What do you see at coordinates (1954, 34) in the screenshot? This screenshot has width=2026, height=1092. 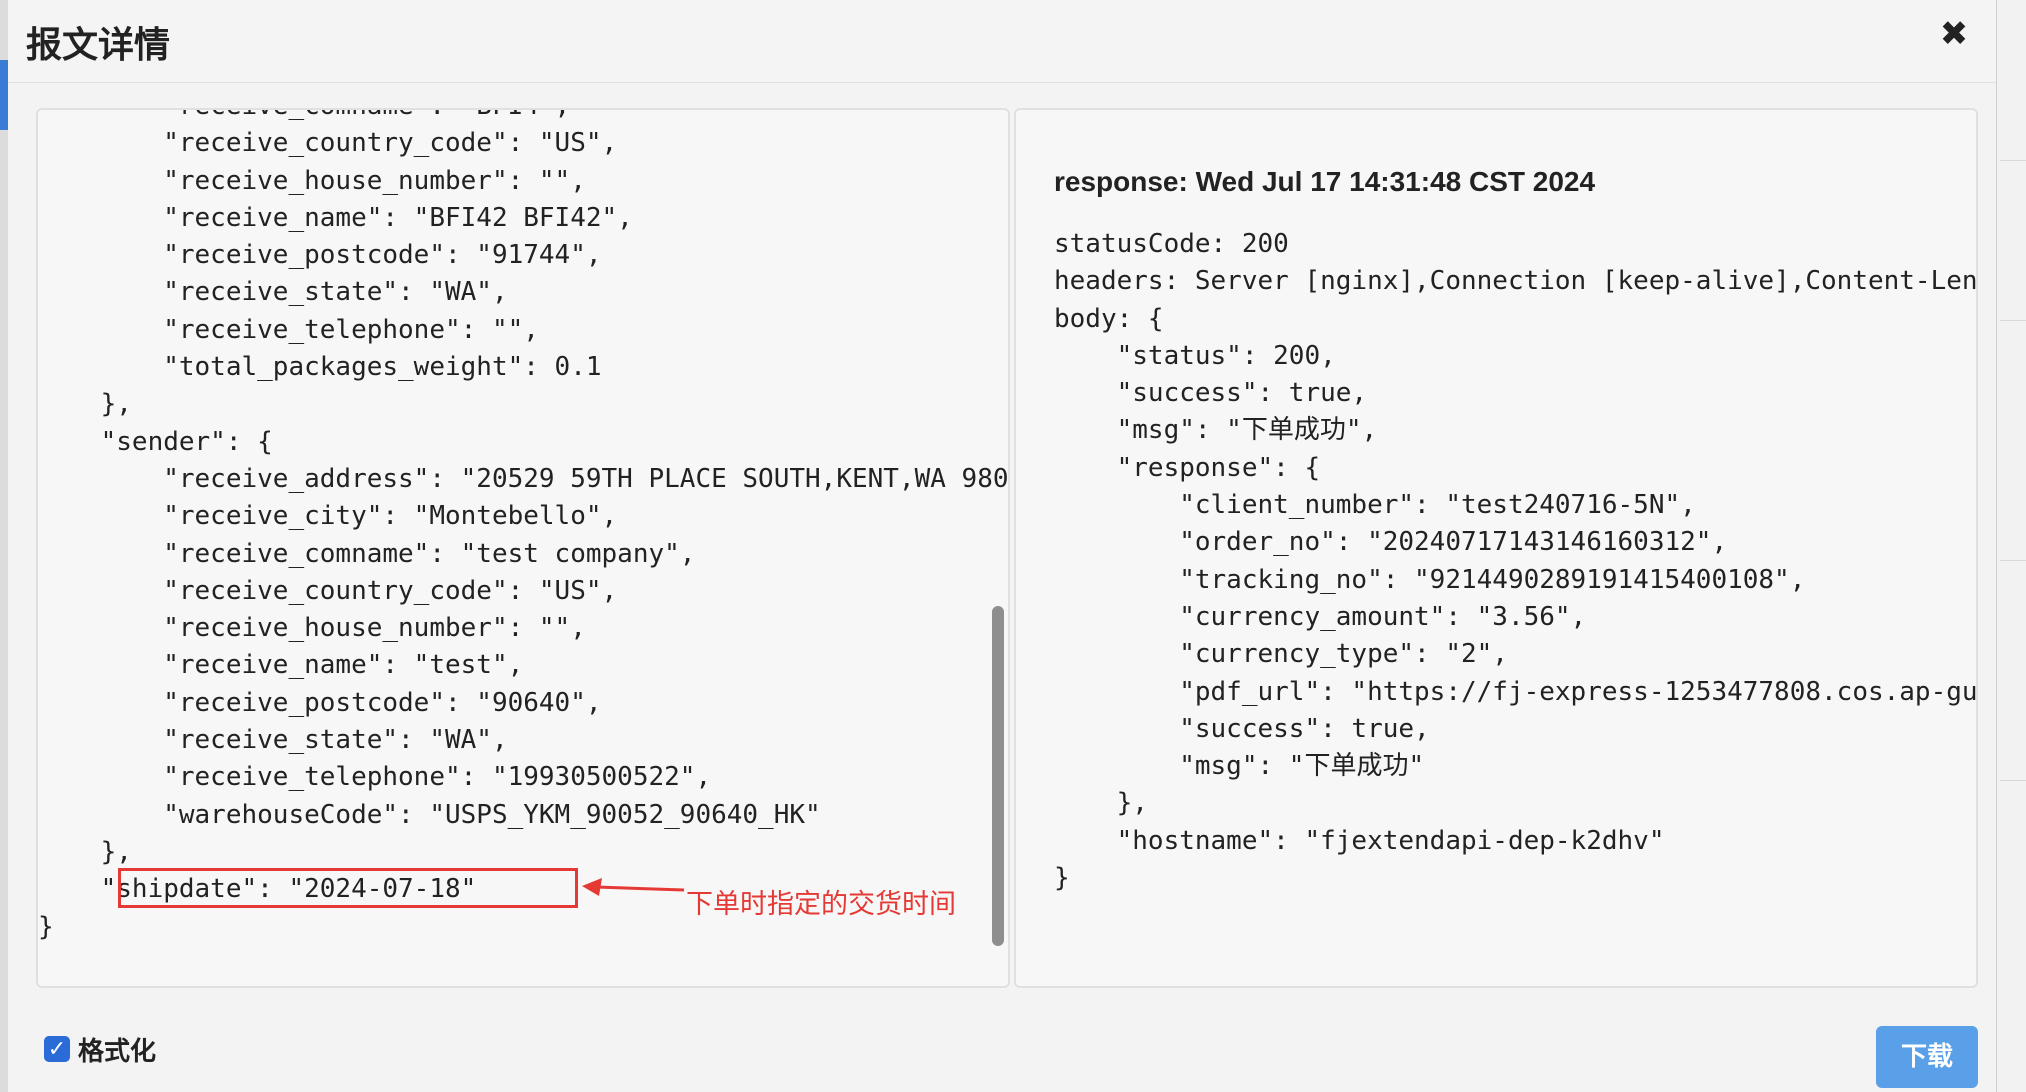 I see `close-icon: ✖` at bounding box center [1954, 34].